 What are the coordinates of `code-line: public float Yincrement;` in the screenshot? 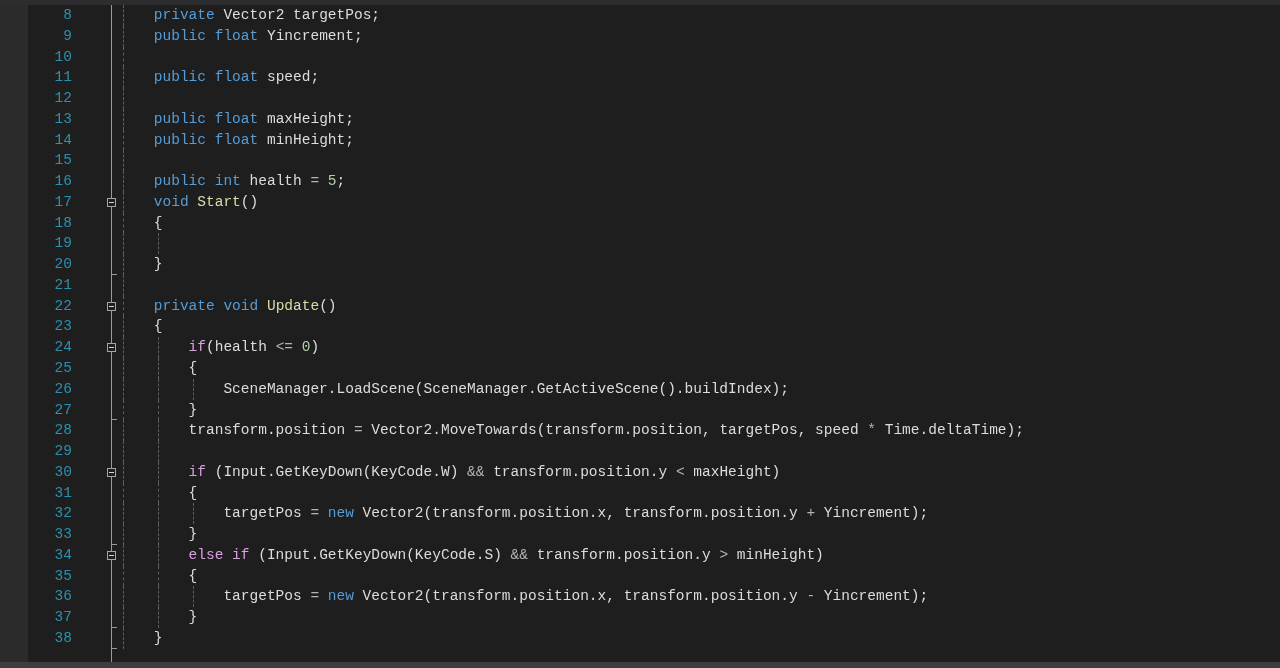 It's located at (258, 36).